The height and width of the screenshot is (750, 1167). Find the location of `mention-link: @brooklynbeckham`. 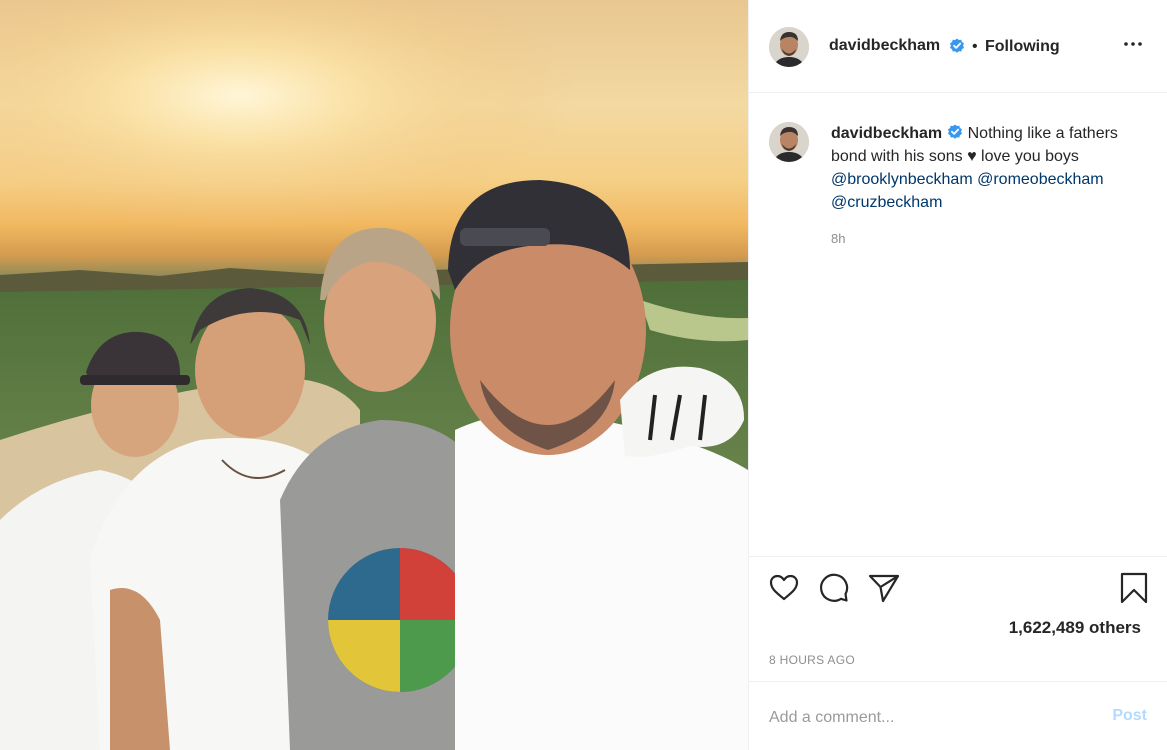

mention-link: @brooklynbeckham is located at coordinates (902, 179).